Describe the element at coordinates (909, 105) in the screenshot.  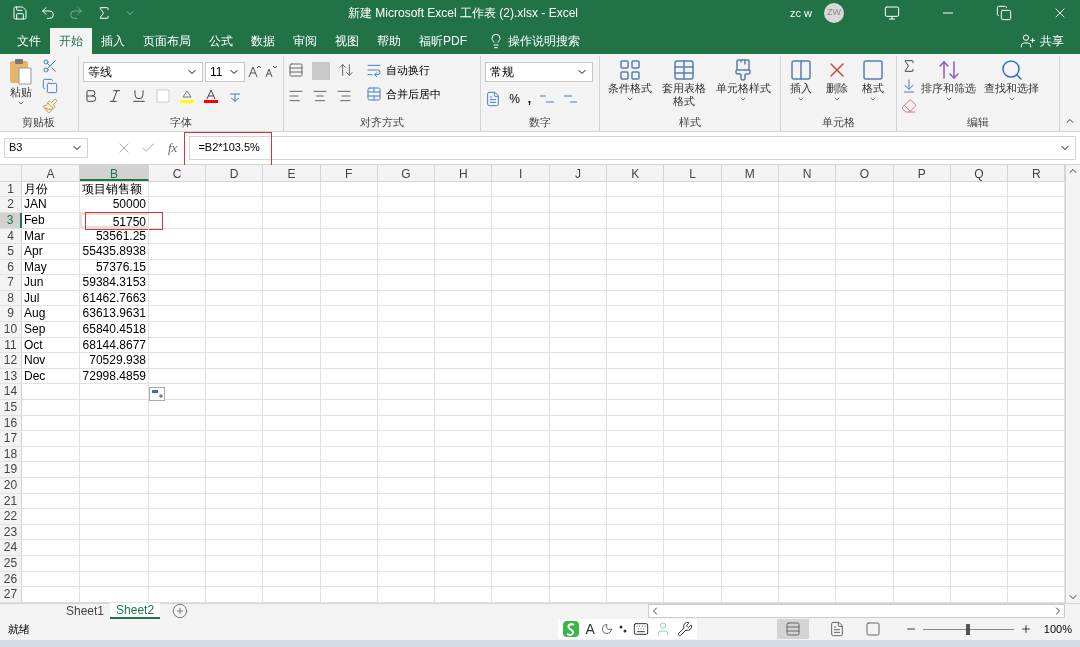
I see `clear-icon` at that location.